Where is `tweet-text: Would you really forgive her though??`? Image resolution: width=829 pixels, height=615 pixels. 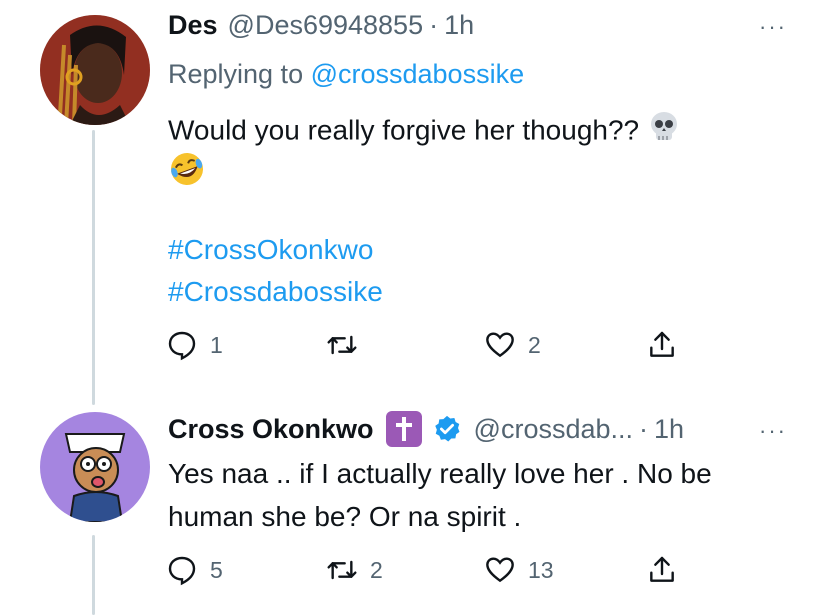
tweet-text: Would you really forgive her though?? is located at coordinates (424, 132).